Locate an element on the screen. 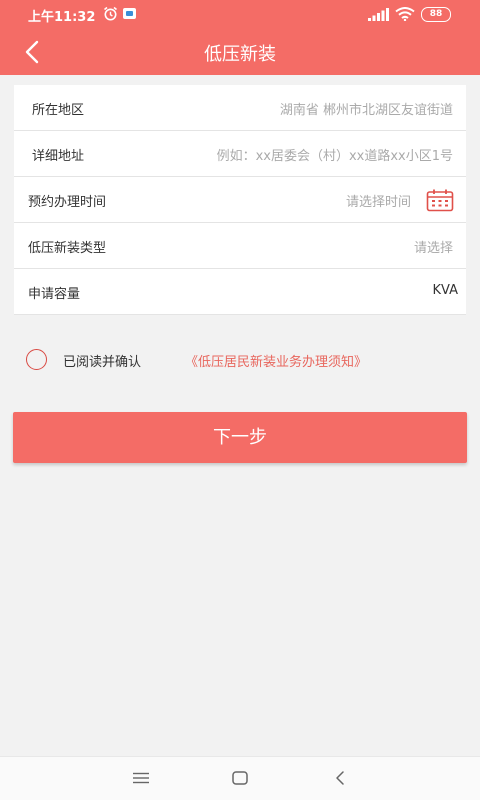 This screenshot has width=480, height=800. agreement-text: 已阅读并确认 is located at coordinates (102, 362).